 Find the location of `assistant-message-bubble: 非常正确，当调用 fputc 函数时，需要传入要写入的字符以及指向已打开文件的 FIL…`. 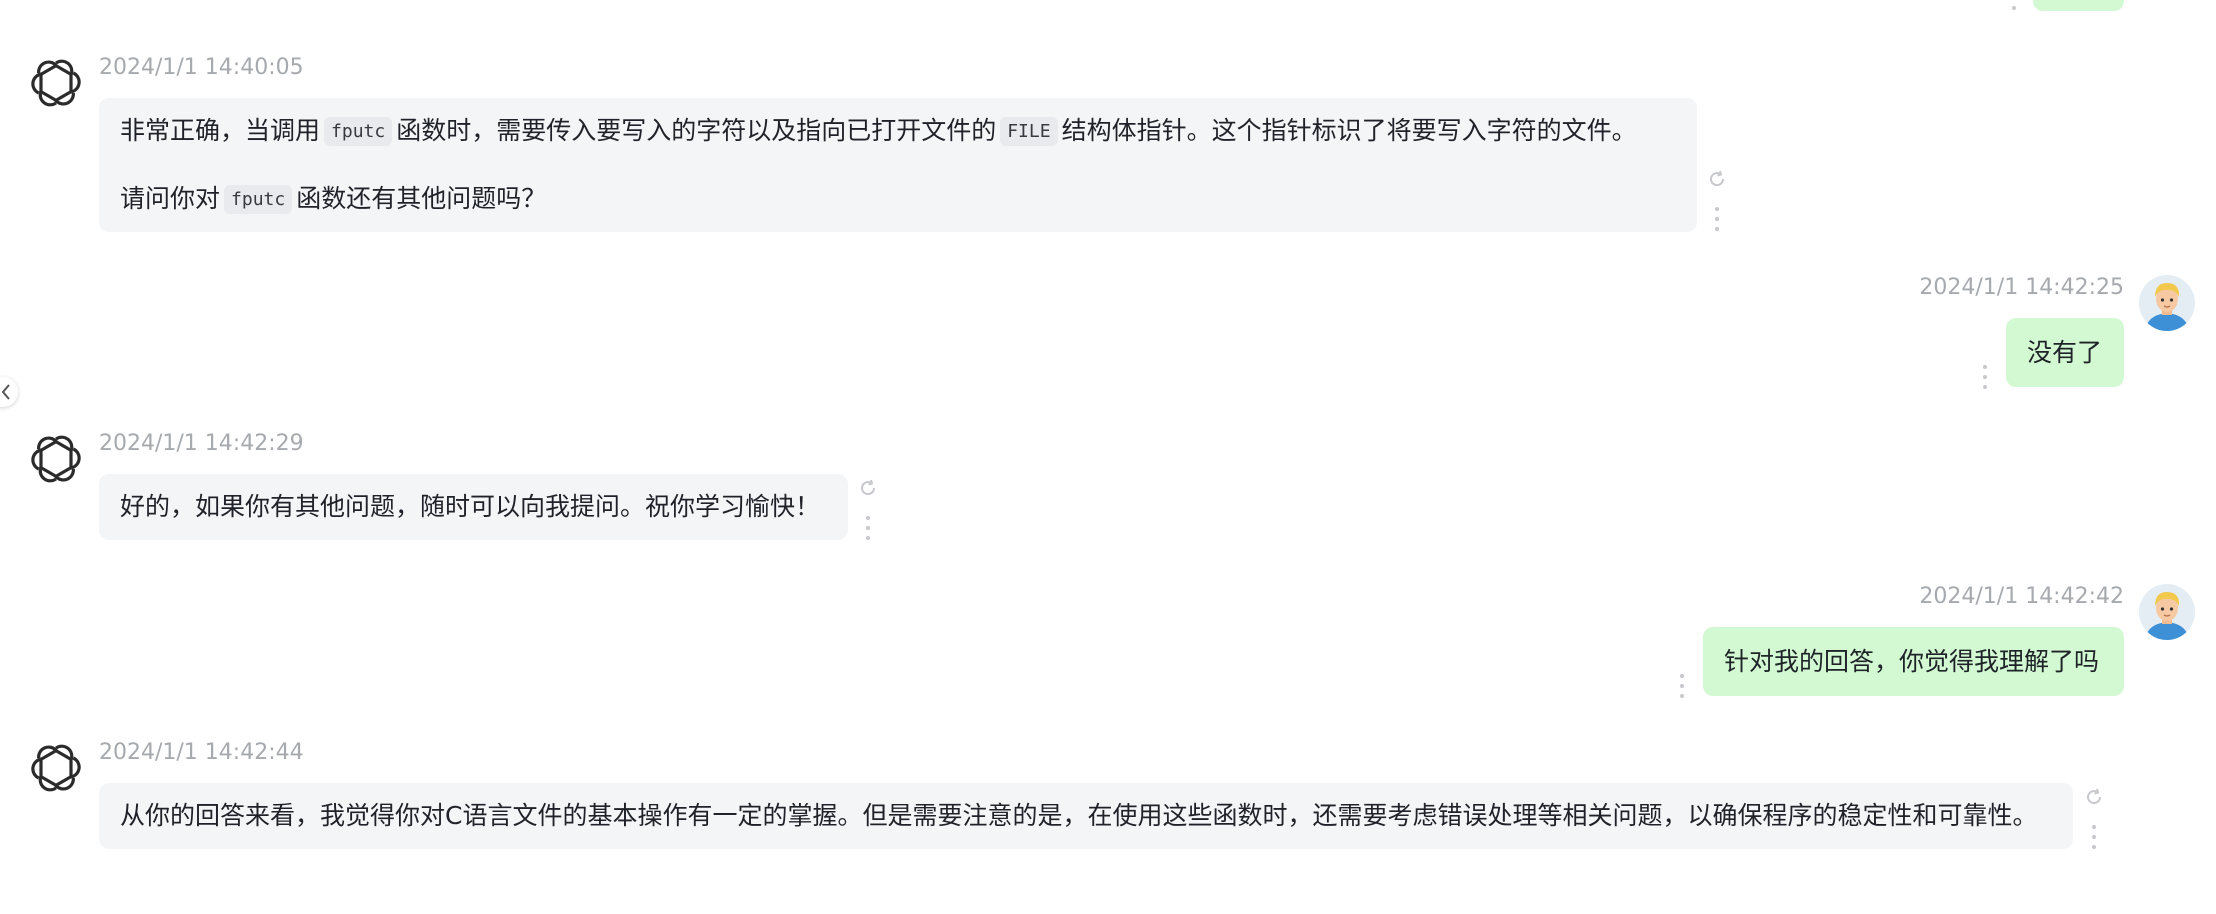

assistant-message-bubble: 非常正确，当调用 fputc 函数时，需要传入要写入的字符以及指向已打开文件的 FIL… is located at coordinates (898, 165).